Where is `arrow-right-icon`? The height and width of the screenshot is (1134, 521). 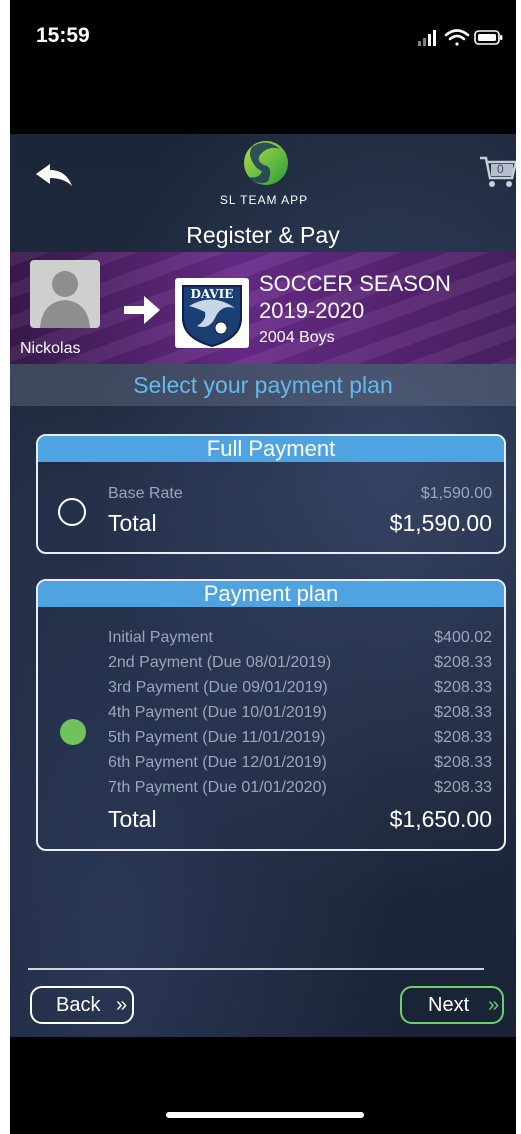 arrow-right-icon is located at coordinates (142, 310).